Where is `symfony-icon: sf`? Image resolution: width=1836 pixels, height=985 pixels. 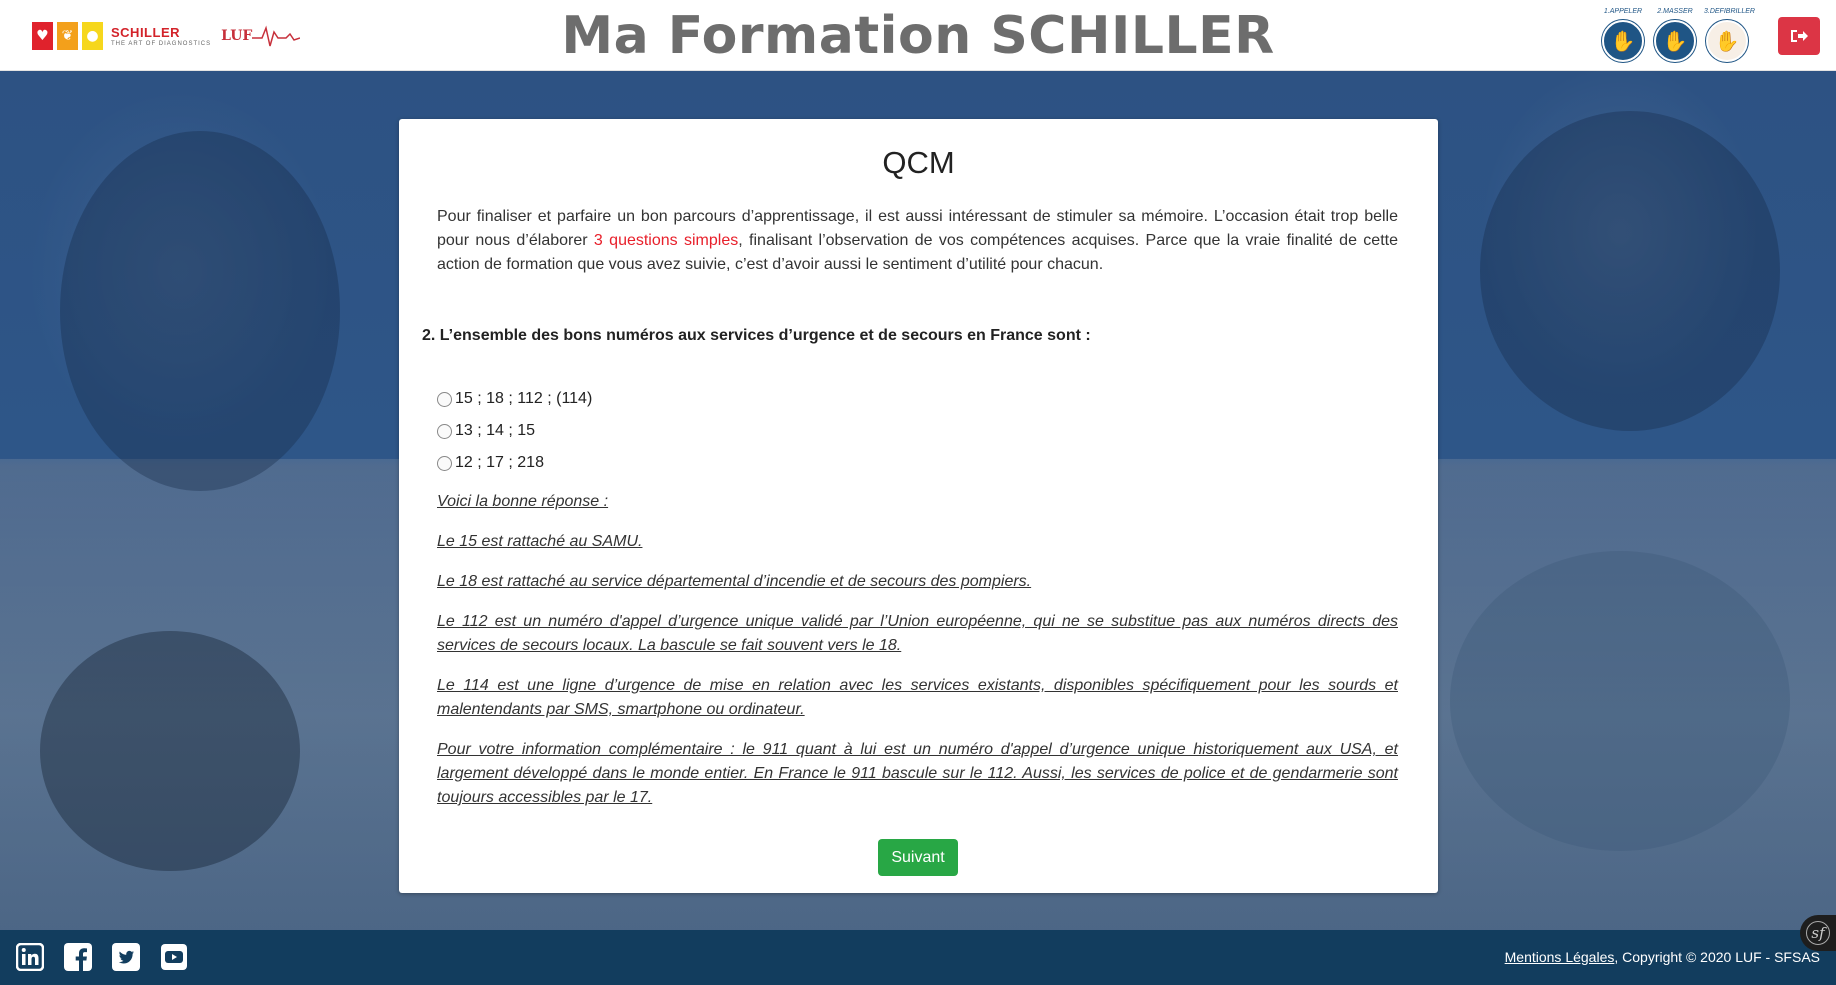 symfony-icon: sf is located at coordinates (1818, 933).